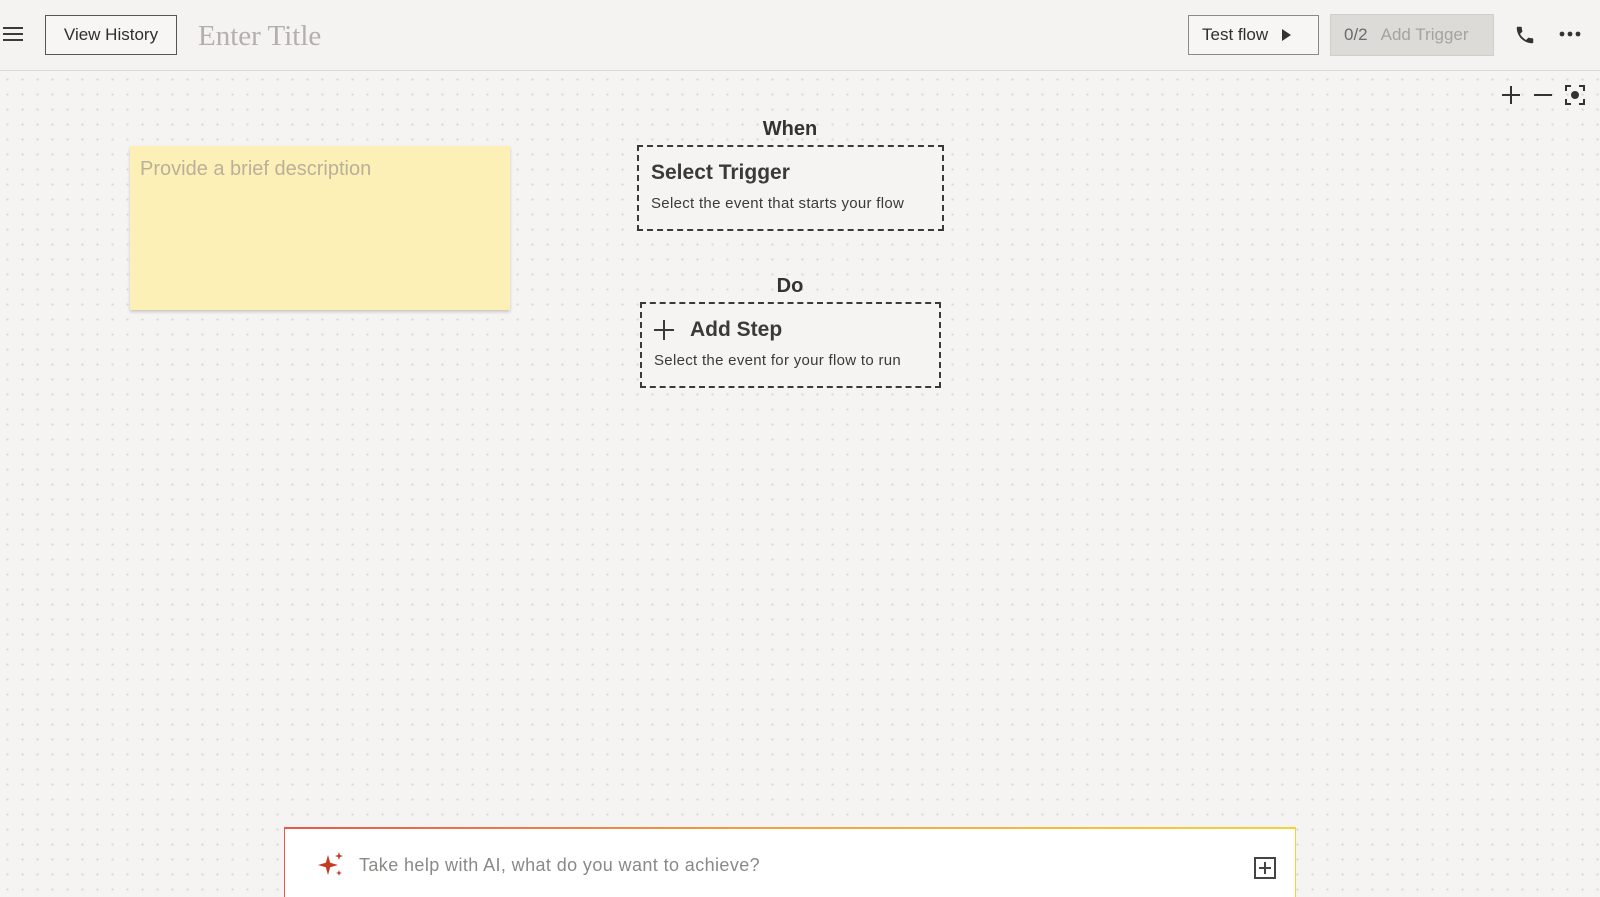 Image resolution: width=1600 pixels, height=897 pixels. I want to click on add-step-title: Add Step, so click(736, 329).